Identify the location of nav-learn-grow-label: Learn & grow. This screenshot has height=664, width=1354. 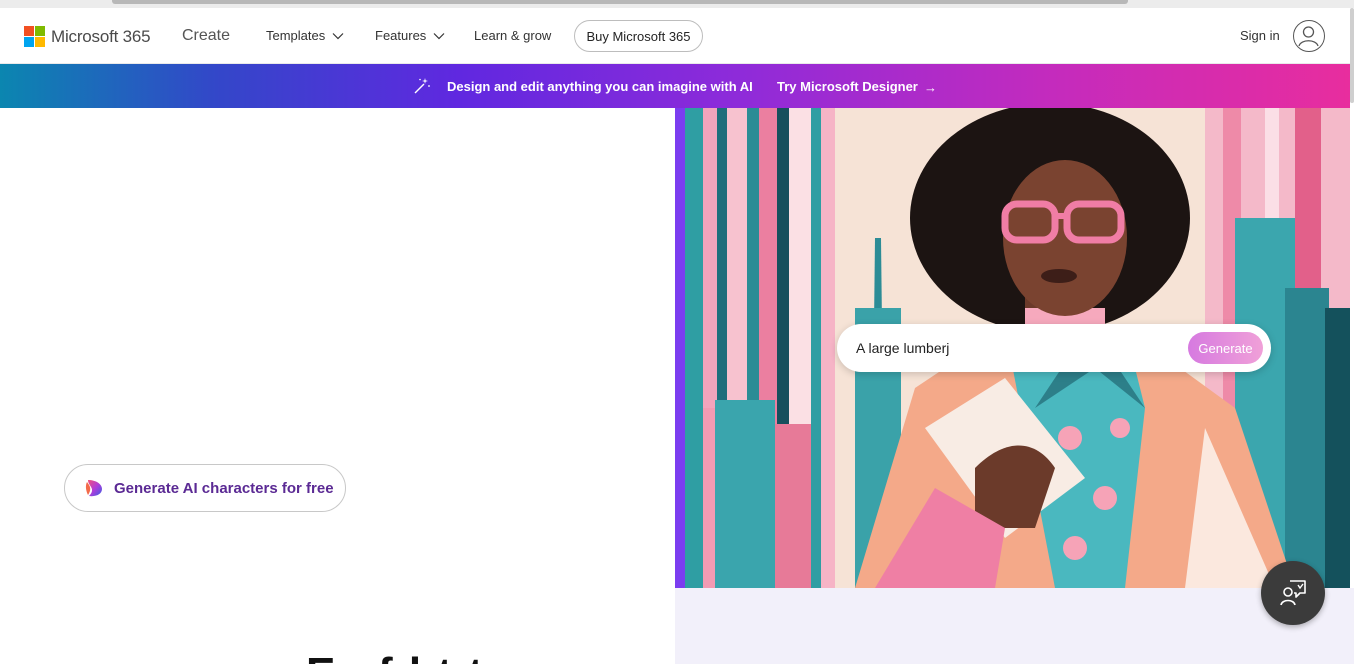
(513, 35).